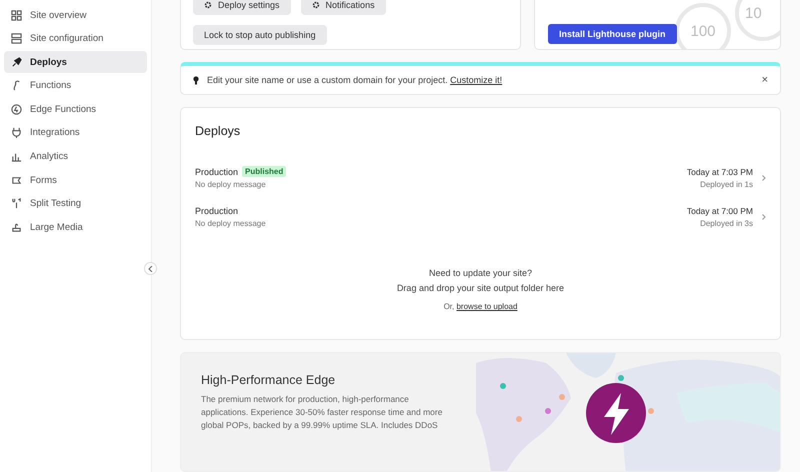  What do you see at coordinates (616, 413) in the screenshot?
I see `lightning-icon` at bounding box center [616, 413].